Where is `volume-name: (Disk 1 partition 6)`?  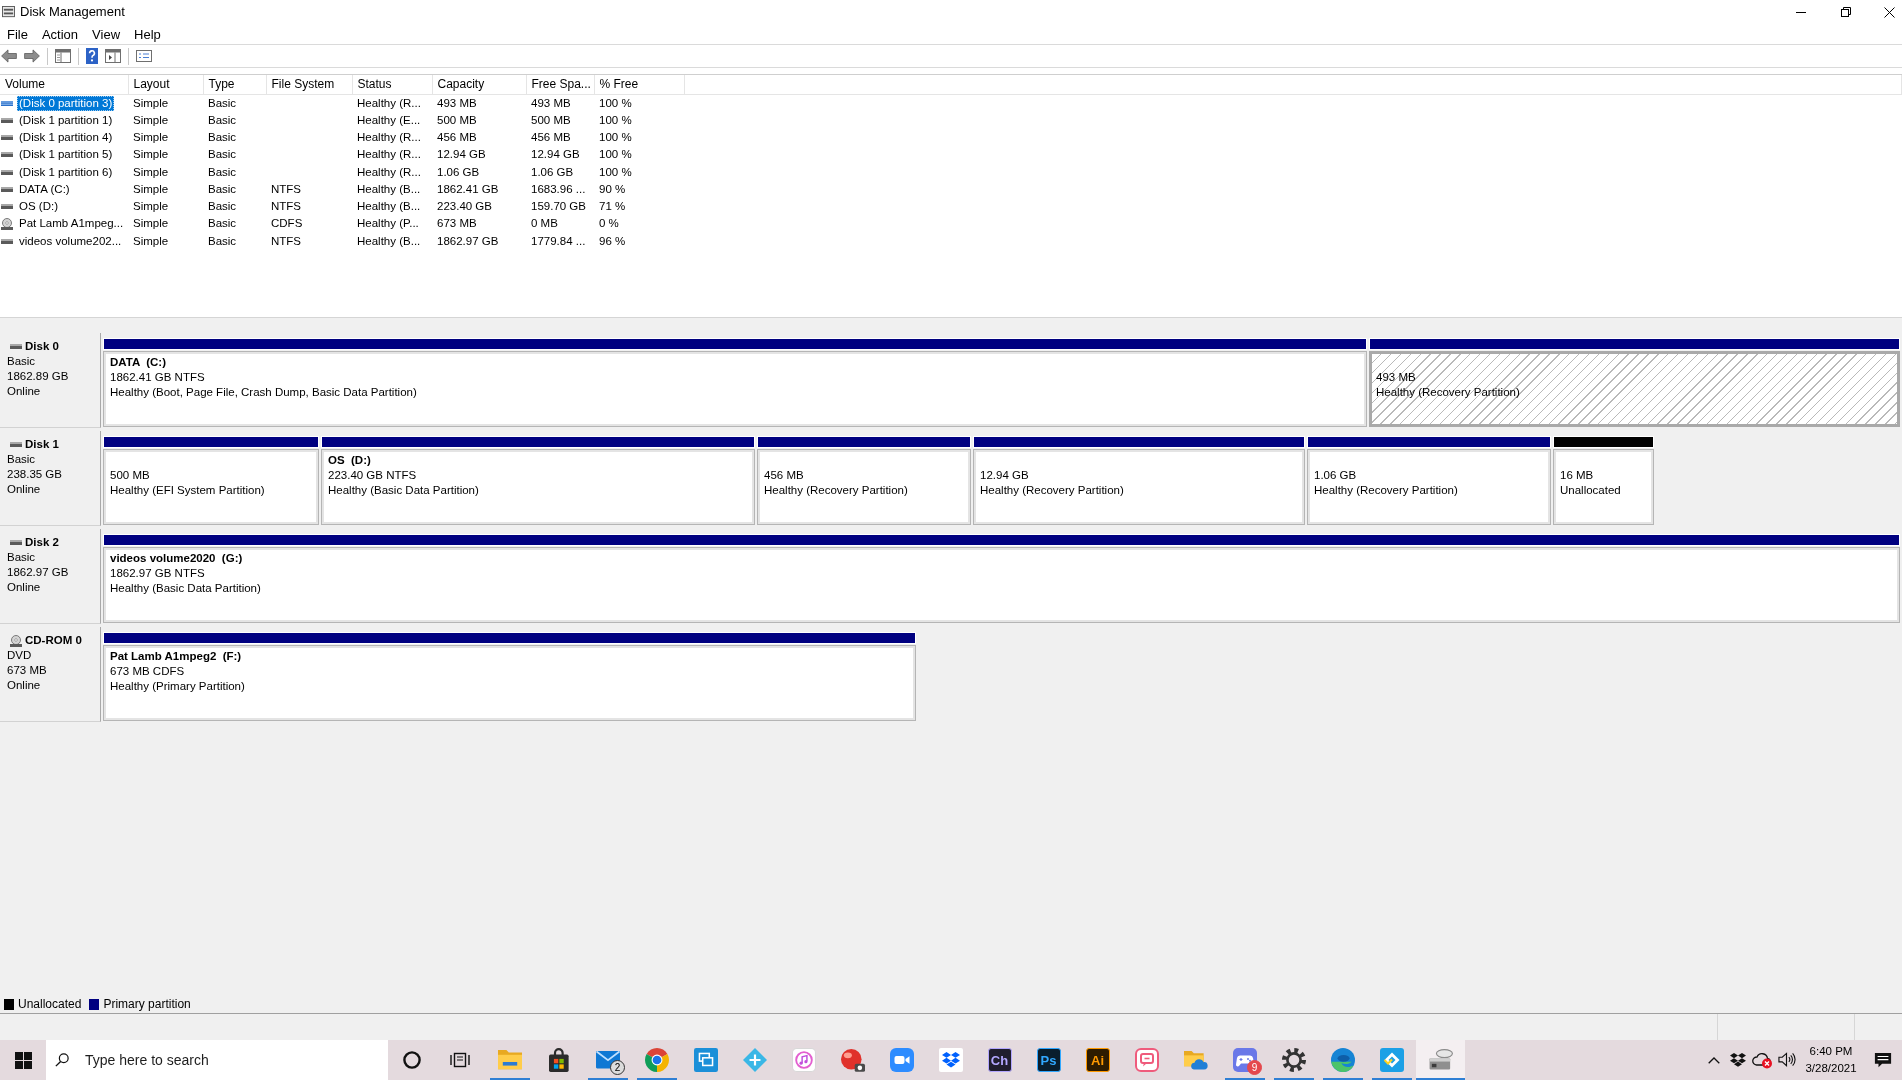
volume-name: (Disk 1 partition 6) is located at coordinates (66, 172).